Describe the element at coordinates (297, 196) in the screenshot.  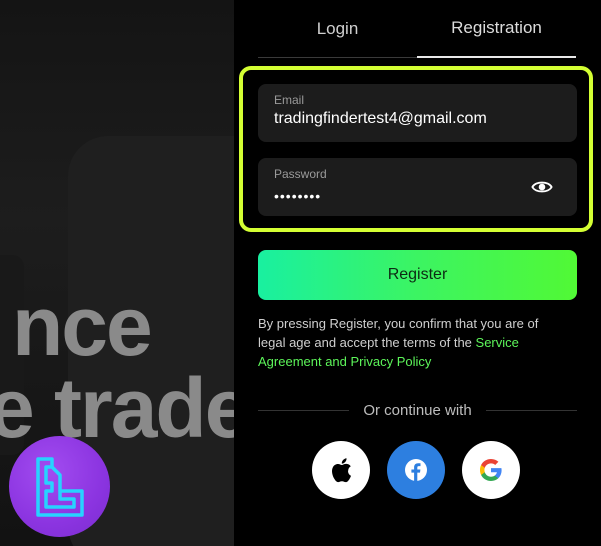
I see `password-input: ••••••••` at that location.